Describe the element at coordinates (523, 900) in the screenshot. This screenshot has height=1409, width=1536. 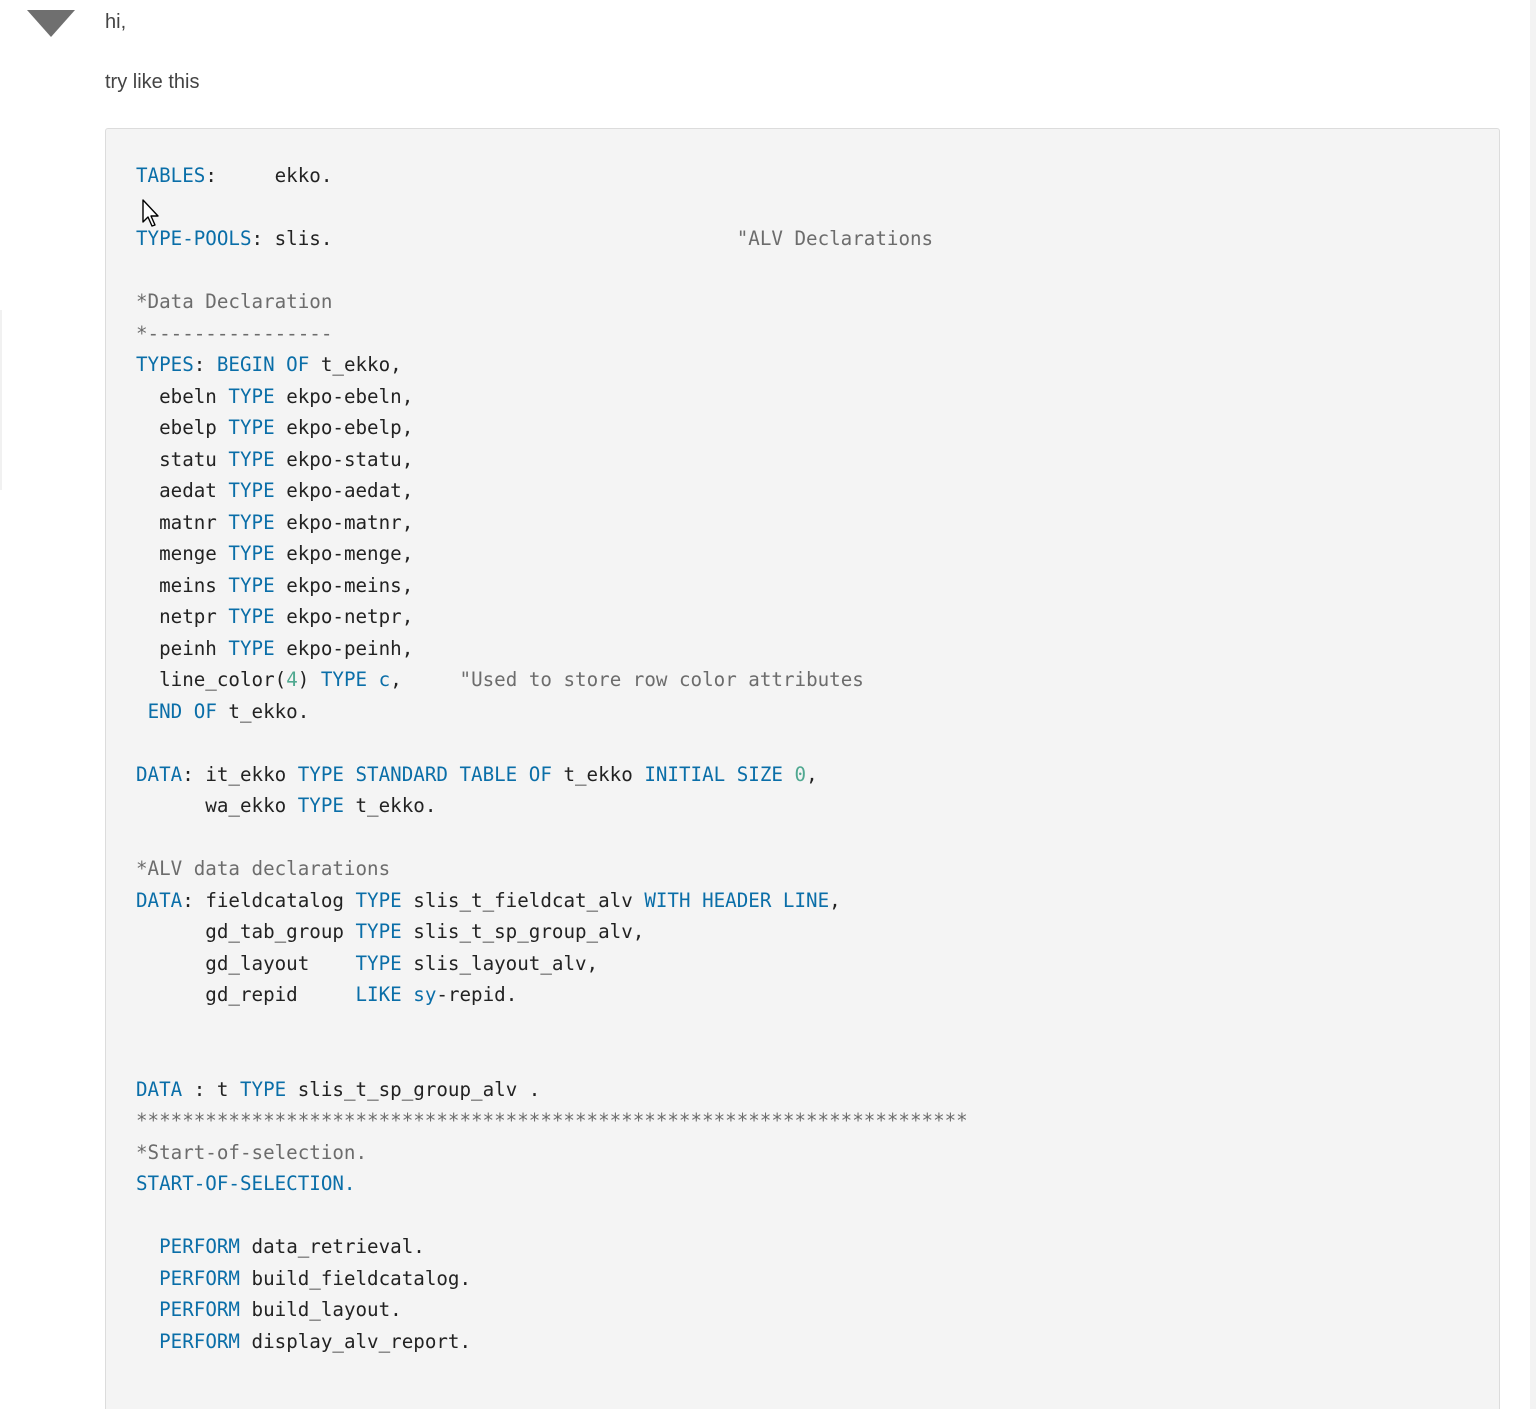
I see `code-text: slis_t_fieldcat_alv` at that location.